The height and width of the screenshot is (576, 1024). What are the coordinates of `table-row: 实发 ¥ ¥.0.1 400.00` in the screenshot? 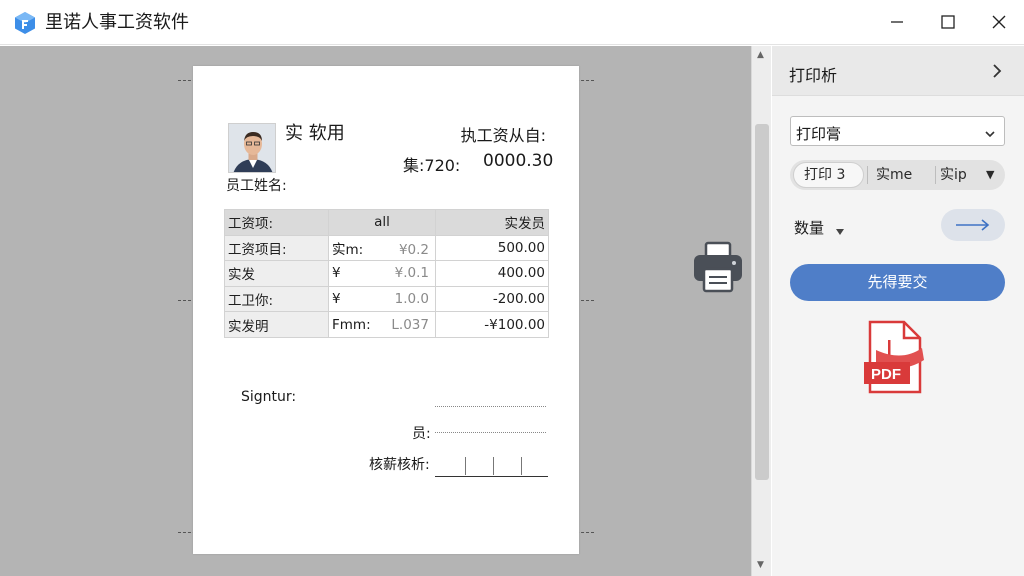 It's located at (386, 273).